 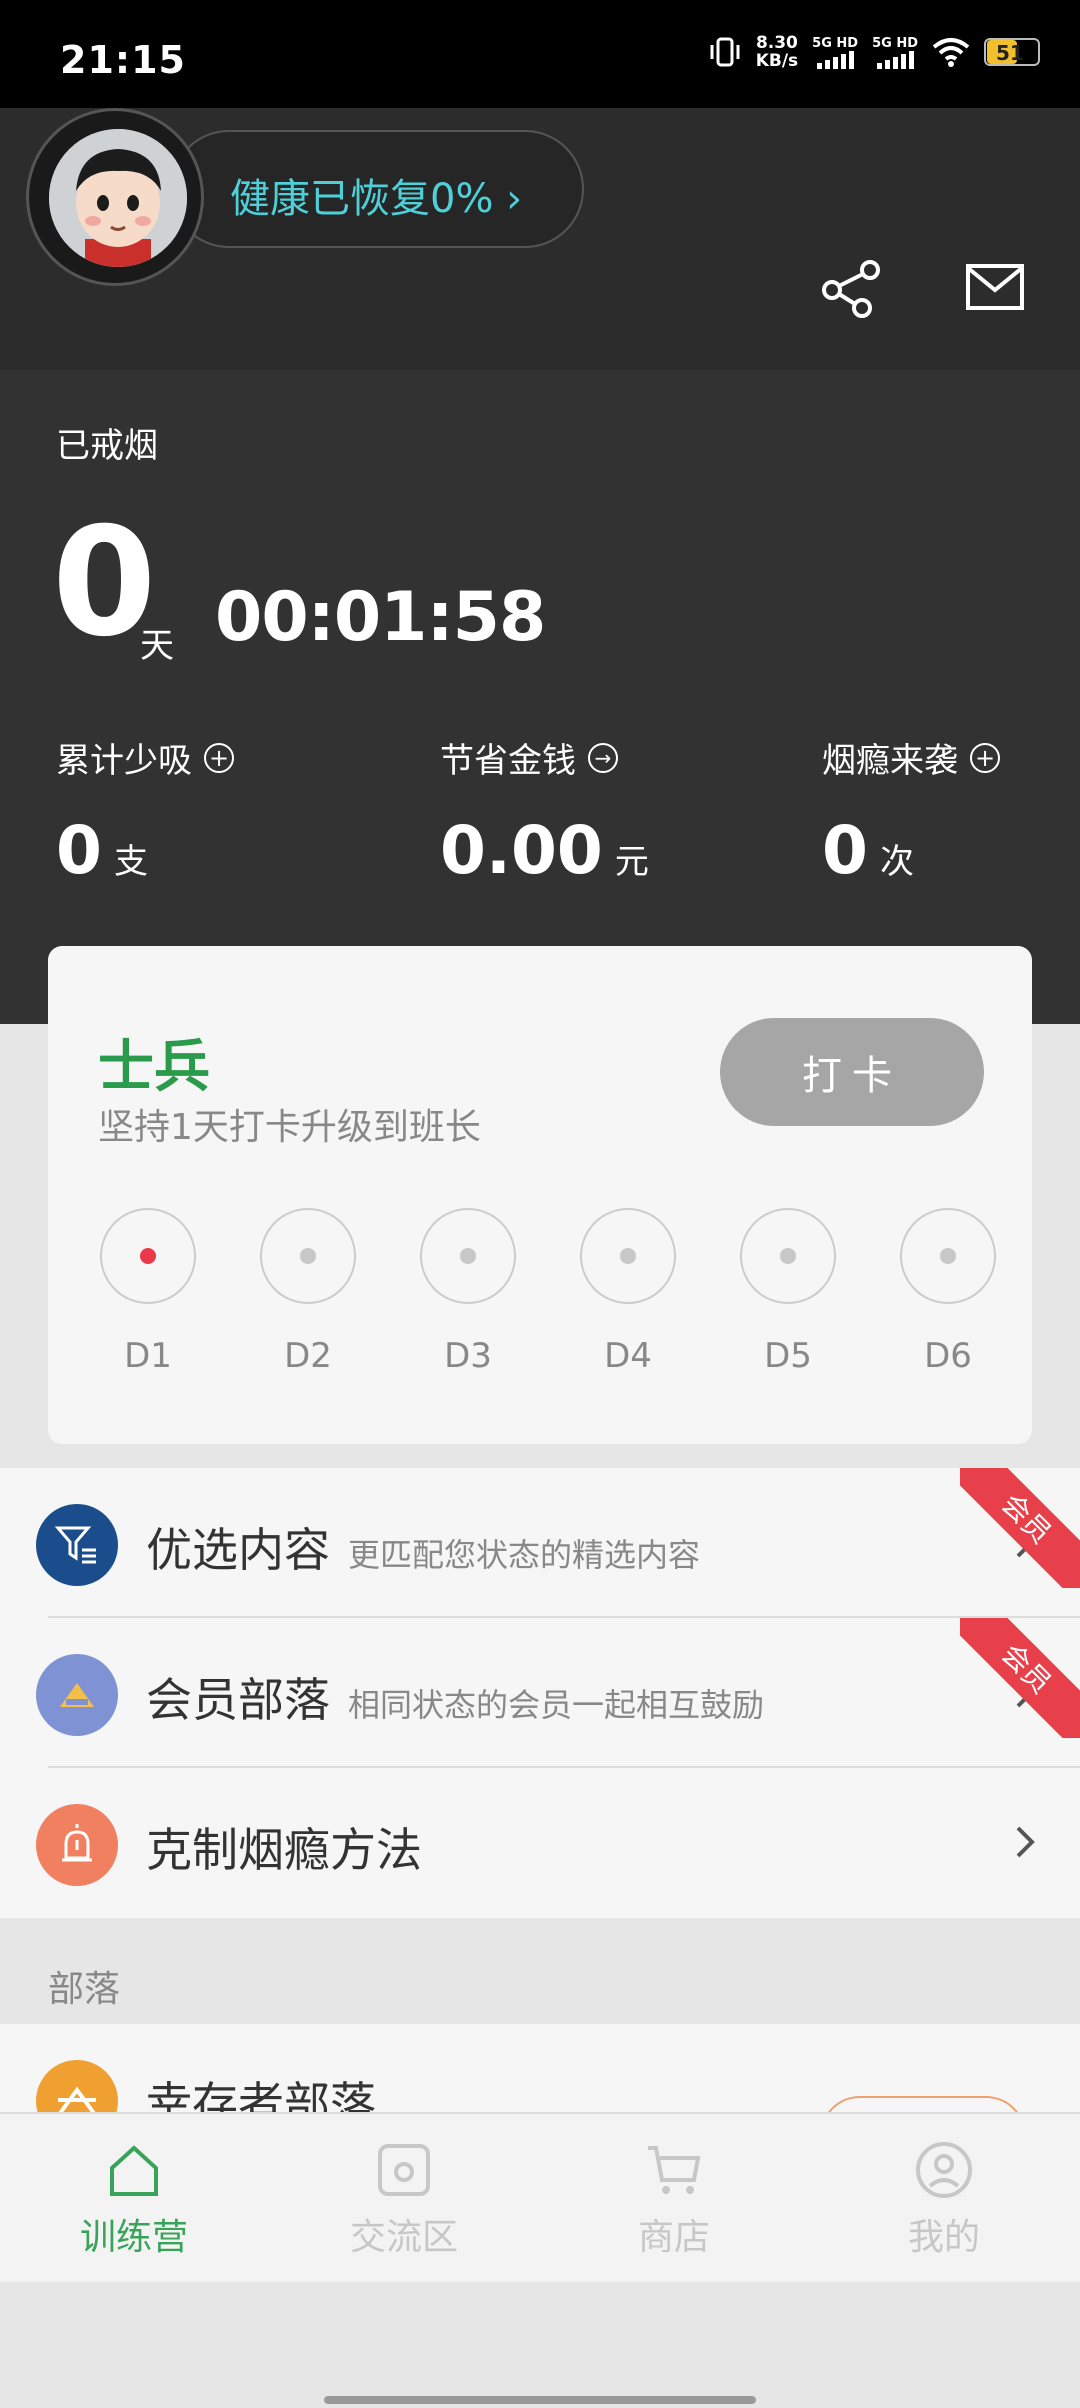 What do you see at coordinates (1025, 1842) in the screenshot?
I see `chevron-right-icon` at bounding box center [1025, 1842].